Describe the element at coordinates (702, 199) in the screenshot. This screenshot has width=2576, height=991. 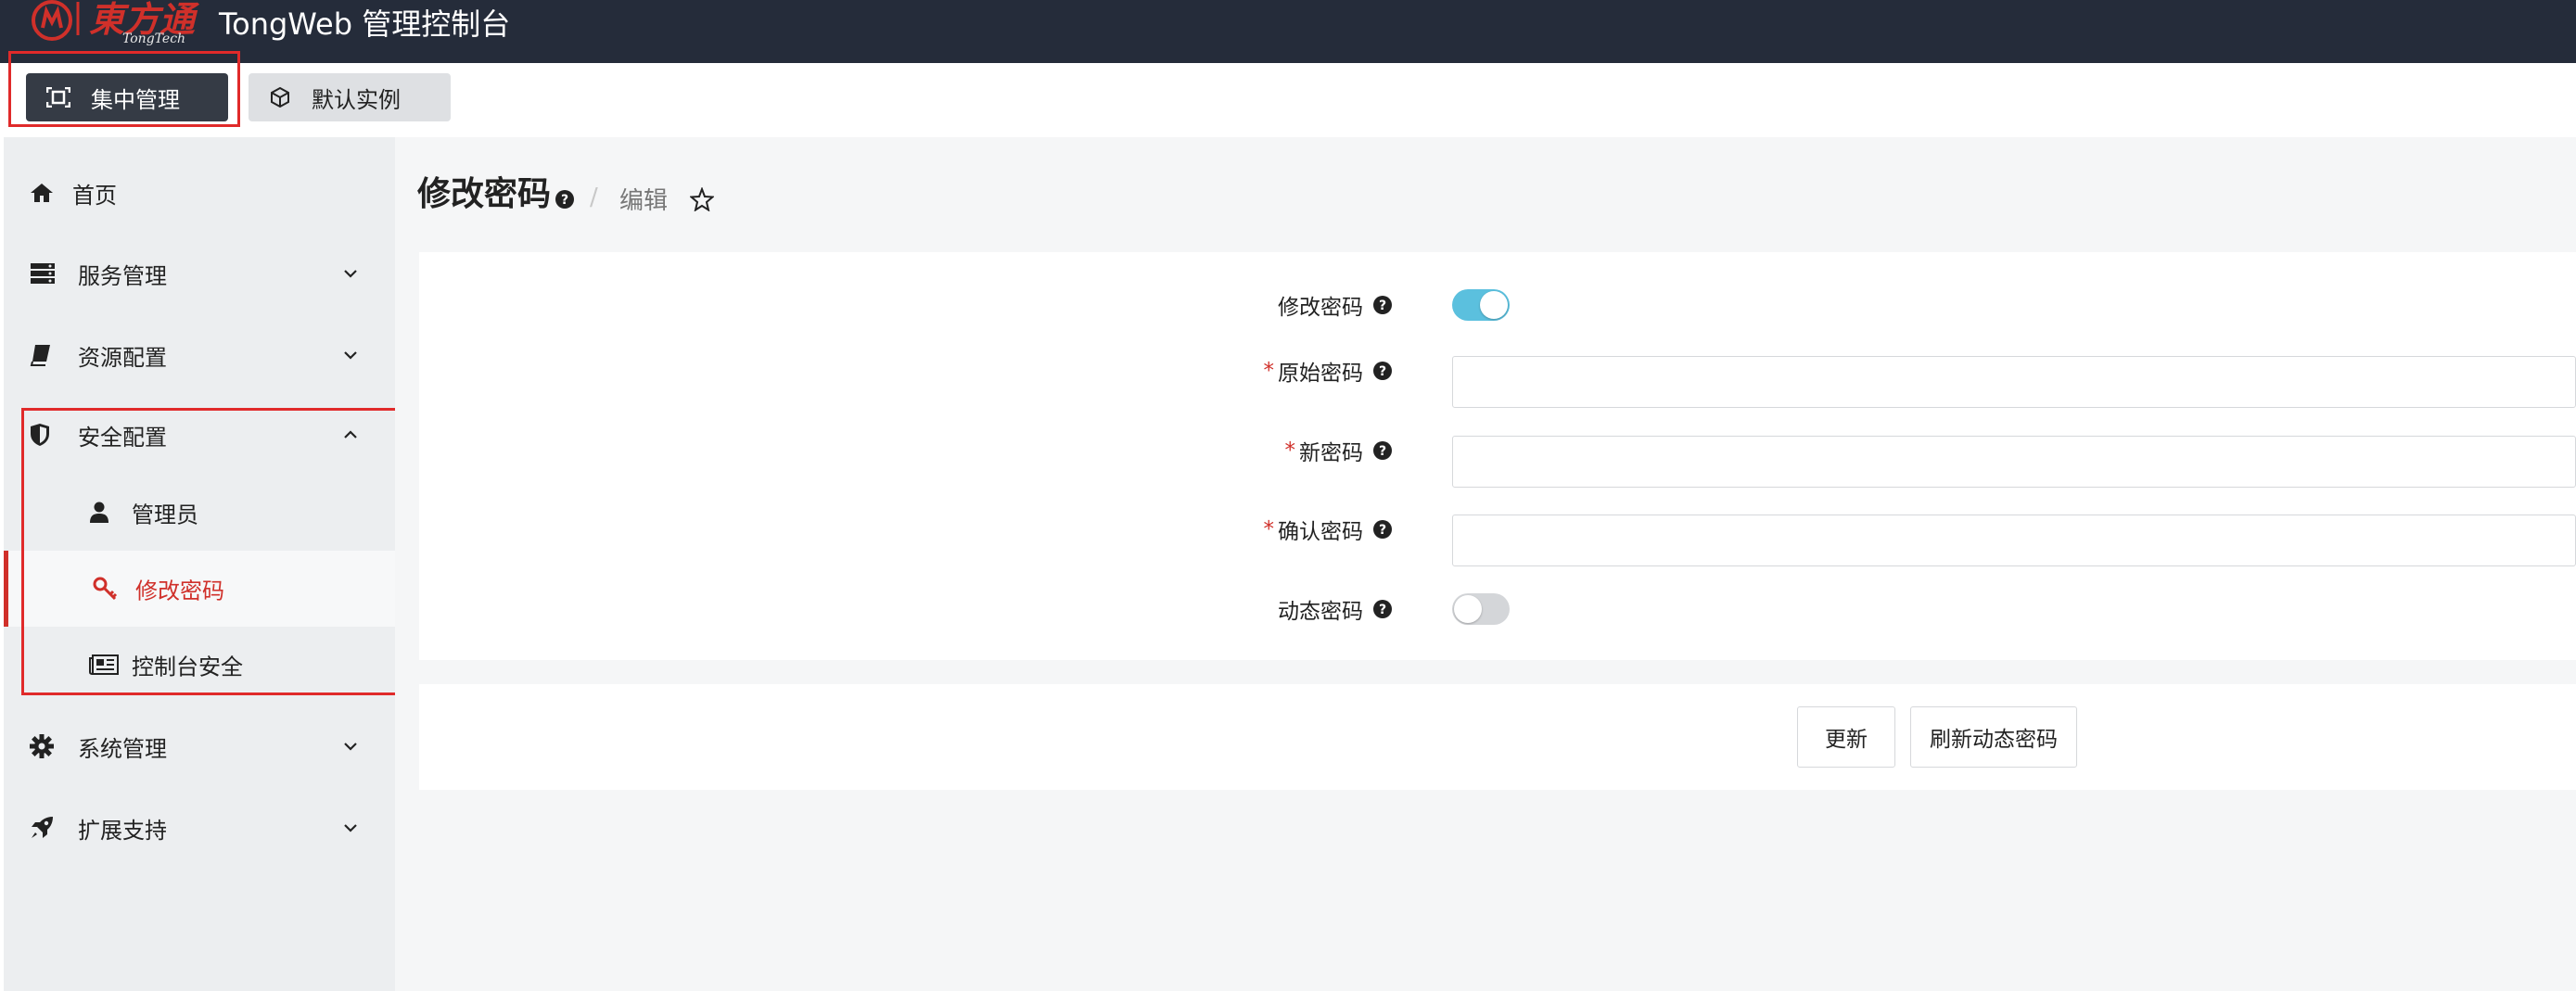
I see `star-icon` at that location.